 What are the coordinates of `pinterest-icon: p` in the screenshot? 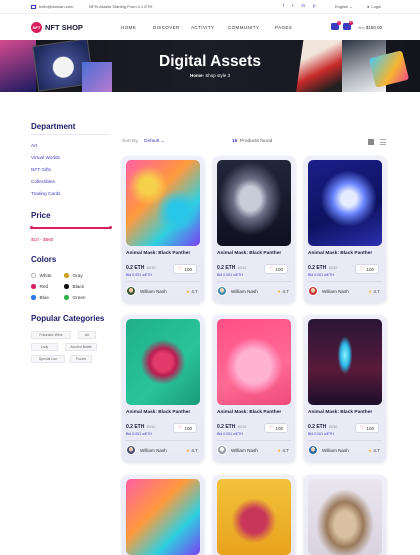 It's located at (314, 5).